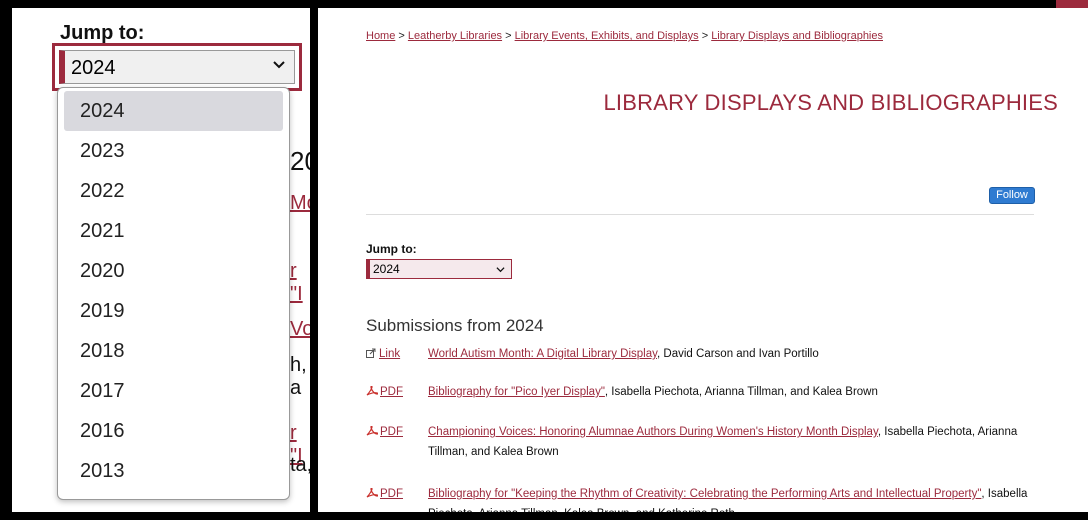 This screenshot has height=520, width=1088. What do you see at coordinates (173, 231) in the screenshot?
I see `year-option: 2021` at bounding box center [173, 231].